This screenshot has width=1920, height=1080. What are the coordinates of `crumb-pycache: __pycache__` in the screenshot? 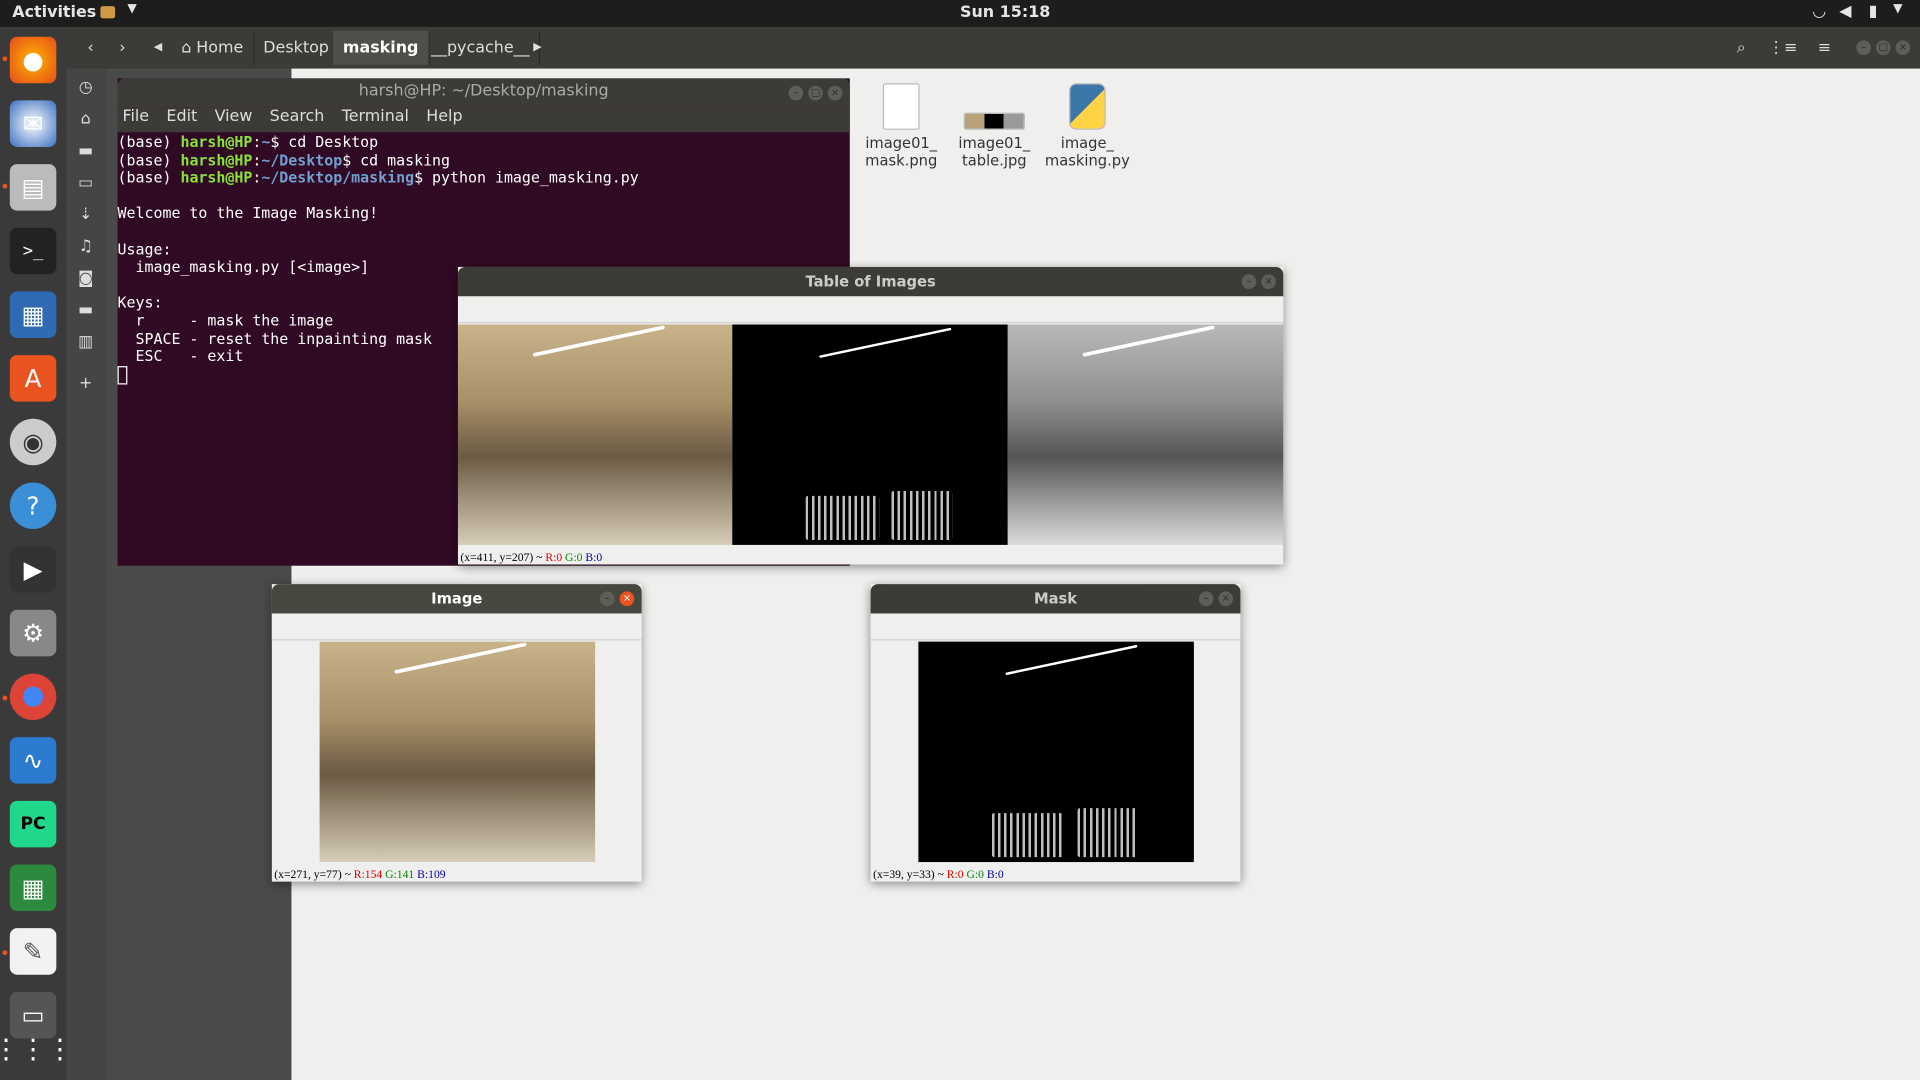 It's located at (481, 47).